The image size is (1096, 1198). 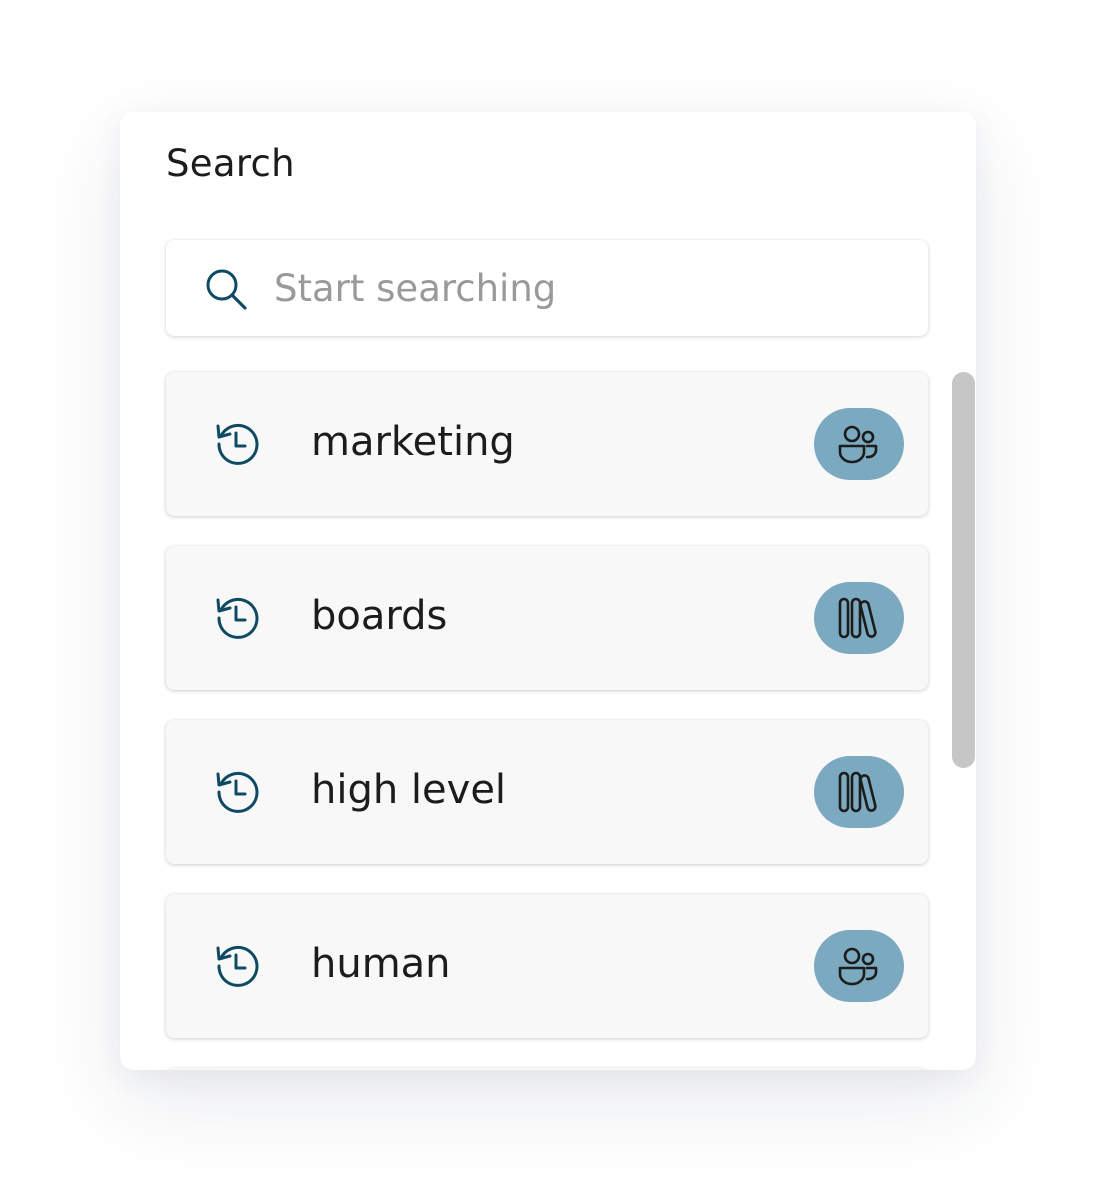 What do you see at coordinates (413, 442) in the screenshot?
I see `list-item-label: marketing` at bounding box center [413, 442].